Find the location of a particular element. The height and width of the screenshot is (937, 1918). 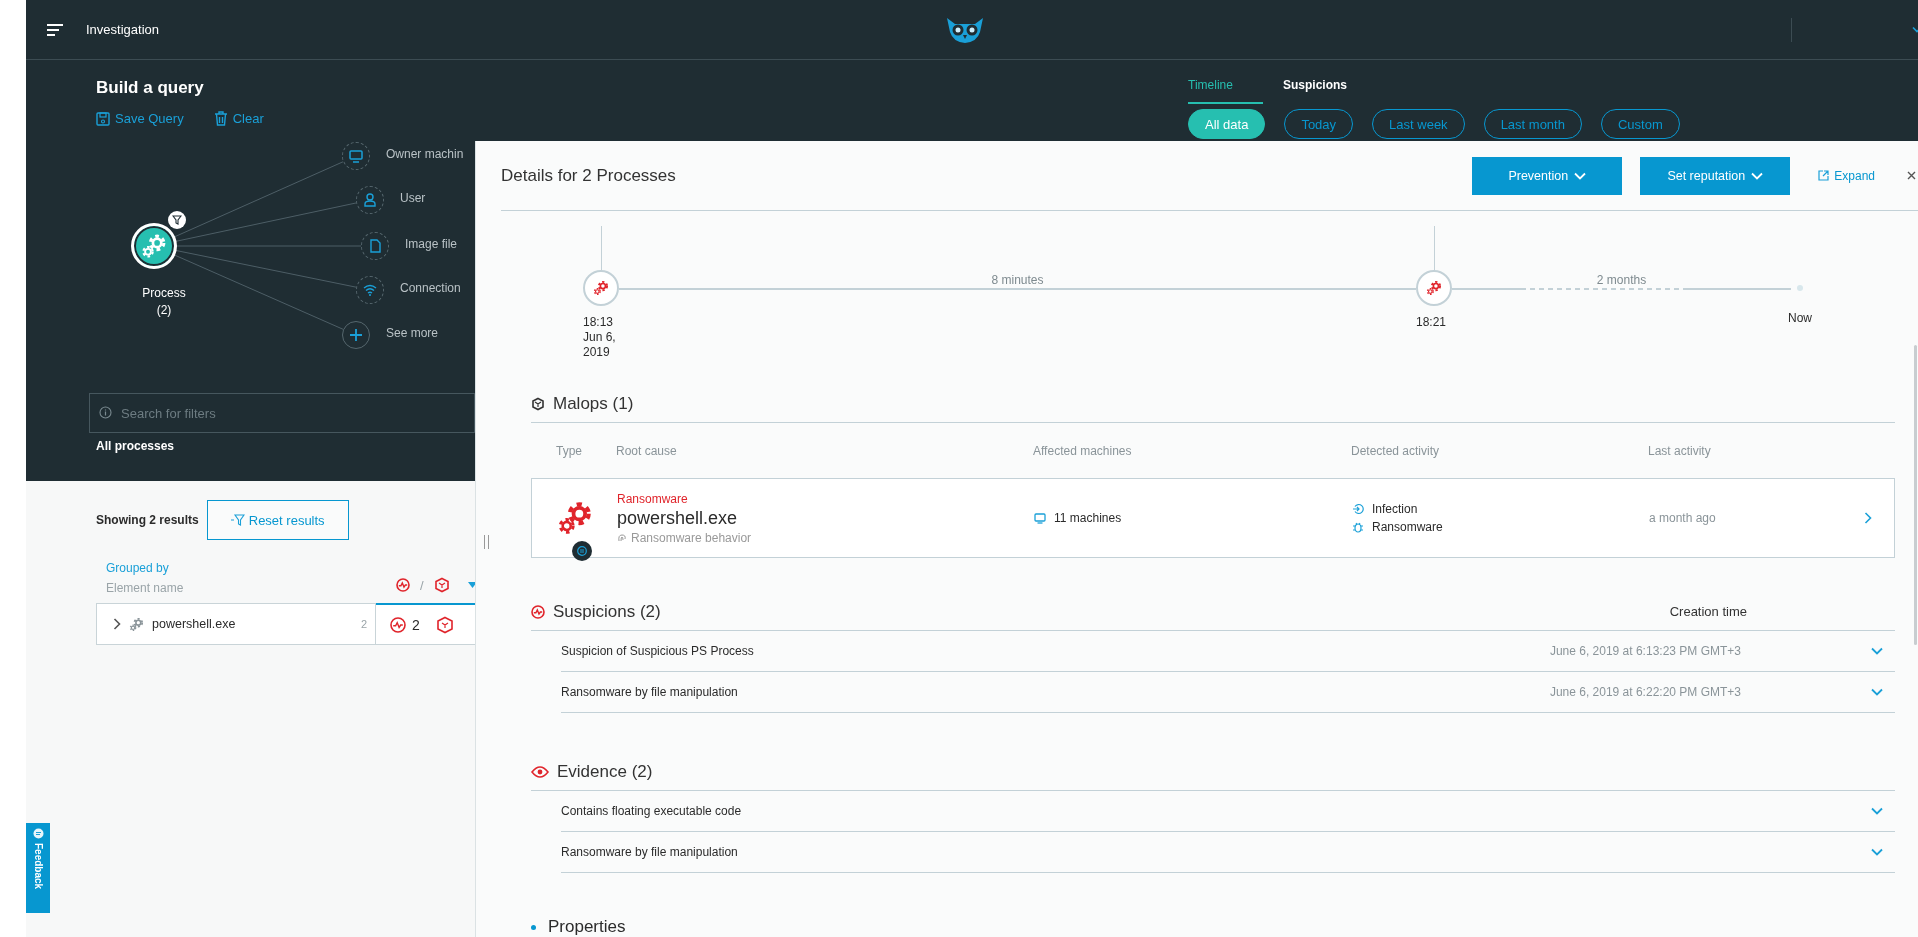

clear-button: Clear is located at coordinates (238, 118).